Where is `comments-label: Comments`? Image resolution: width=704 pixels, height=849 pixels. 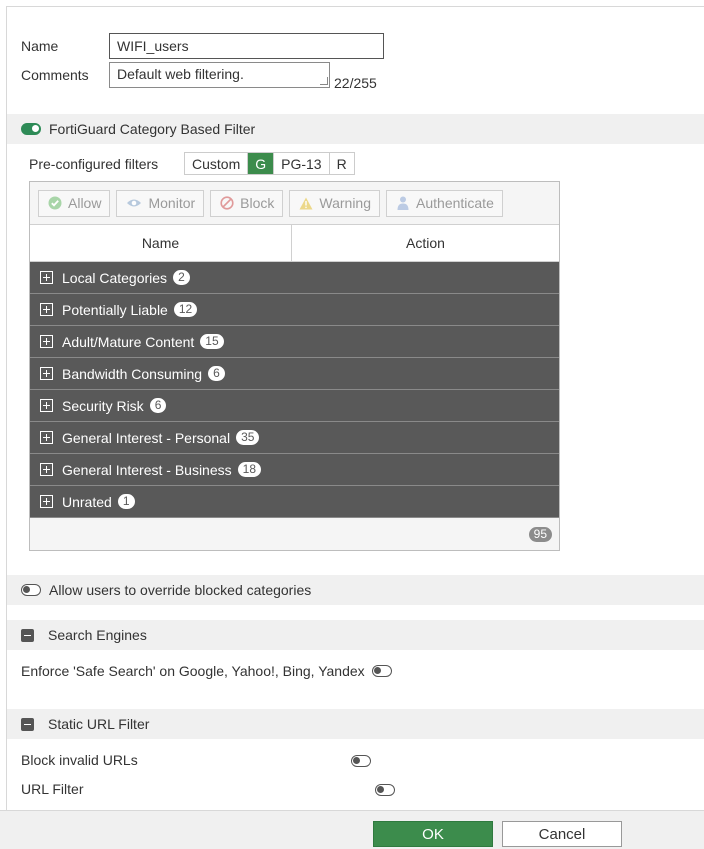
comments-label: Comments is located at coordinates (55, 75).